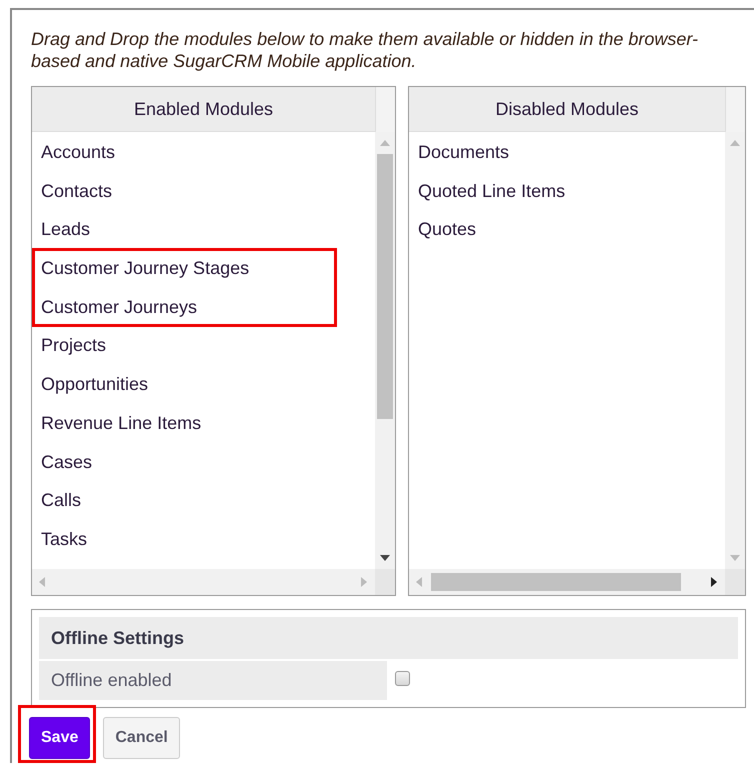 The height and width of the screenshot is (767, 754). Describe the element at coordinates (90, 384) in the screenshot. I see `module-item: Opportunities` at that location.